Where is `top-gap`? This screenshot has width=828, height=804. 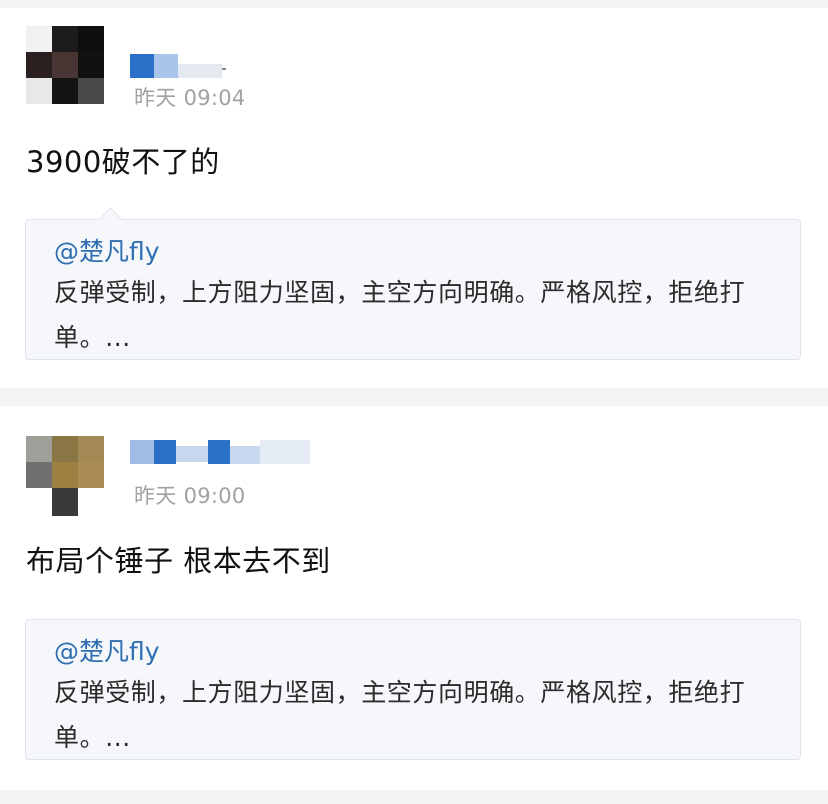
top-gap is located at coordinates (414, 4).